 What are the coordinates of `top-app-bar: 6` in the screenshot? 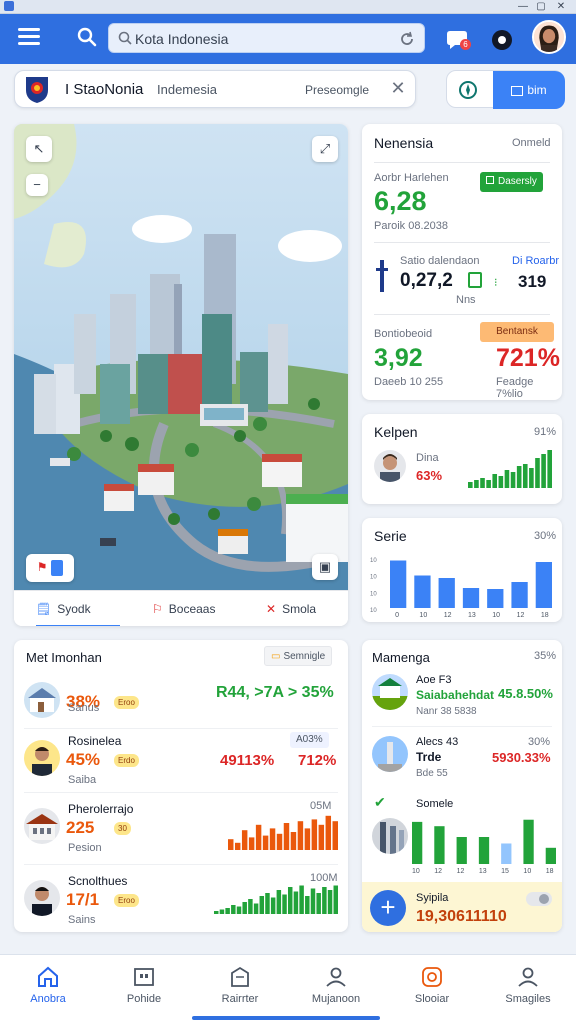 It's located at (288, 39).